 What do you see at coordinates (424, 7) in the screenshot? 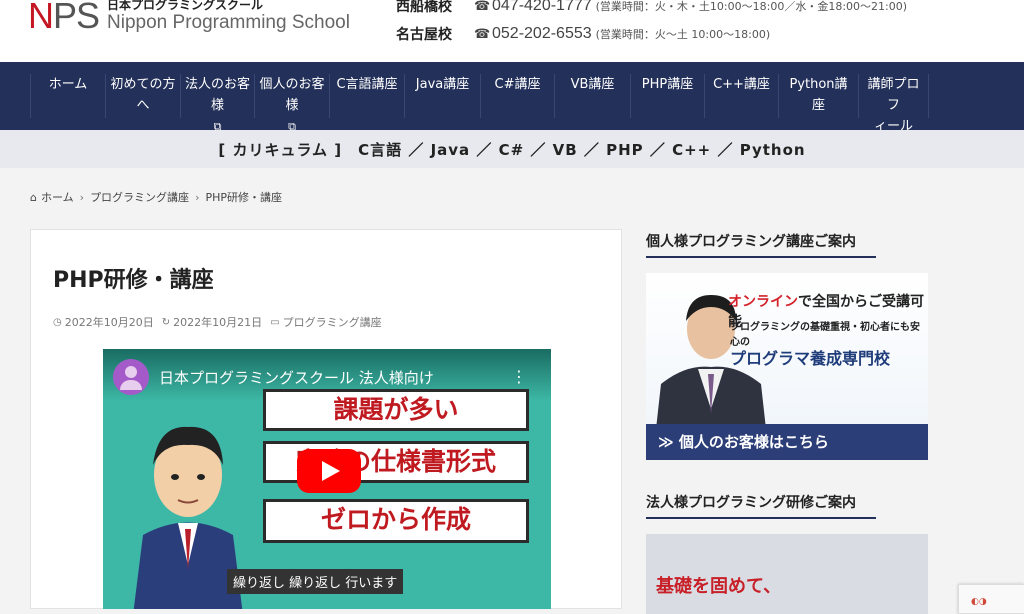
I see `campus-name: 西船橋校` at bounding box center [424, 7].